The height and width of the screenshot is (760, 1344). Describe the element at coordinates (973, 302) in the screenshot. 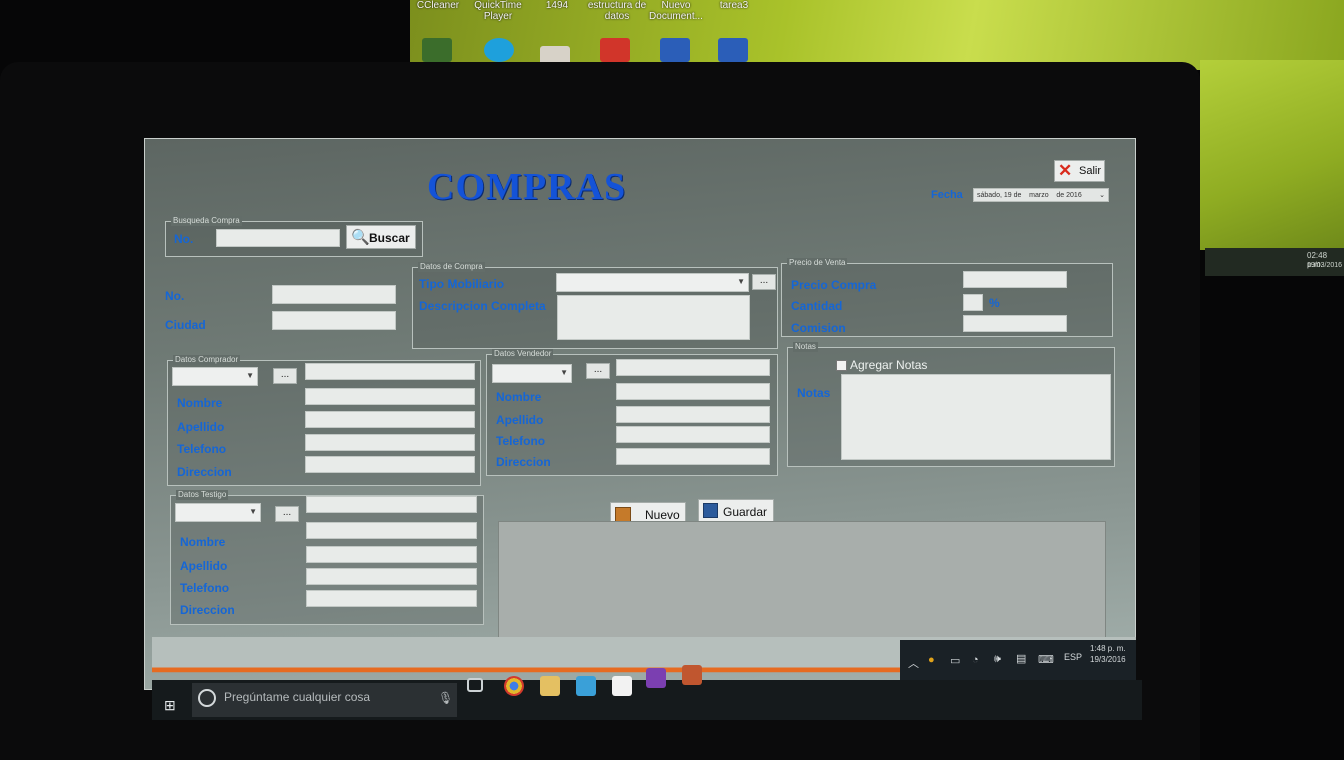

I see `cantidad-input` at that location.